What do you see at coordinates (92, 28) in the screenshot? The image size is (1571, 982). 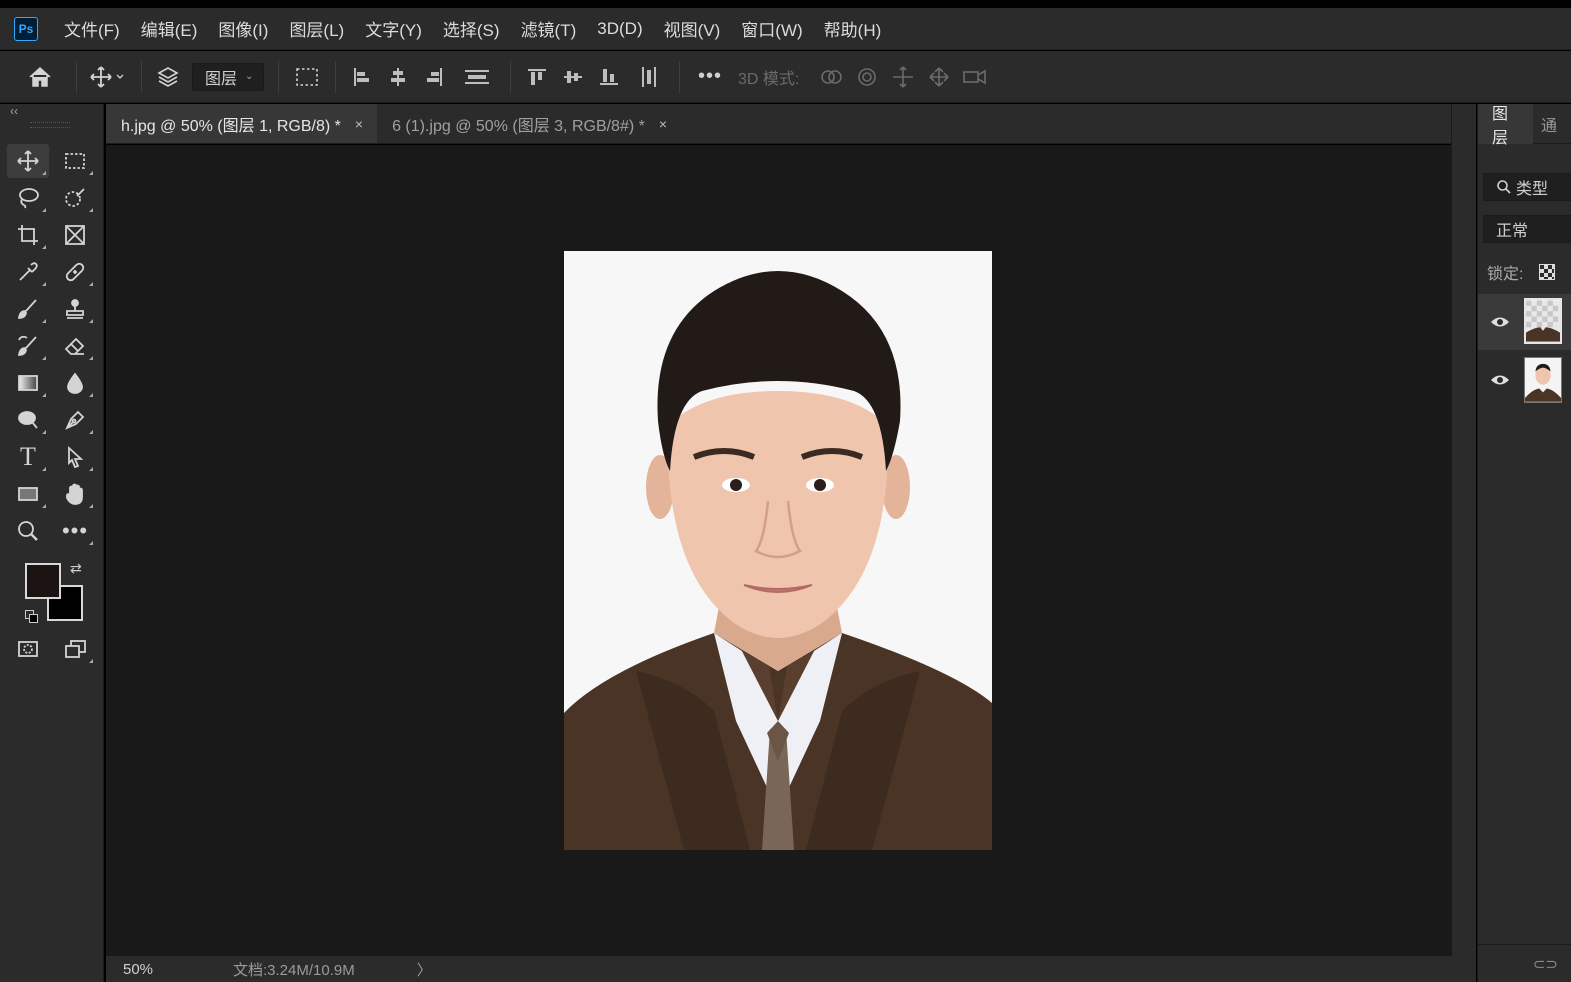 I see `menu-file: 文件(F)` at bounding box center [92, 28].